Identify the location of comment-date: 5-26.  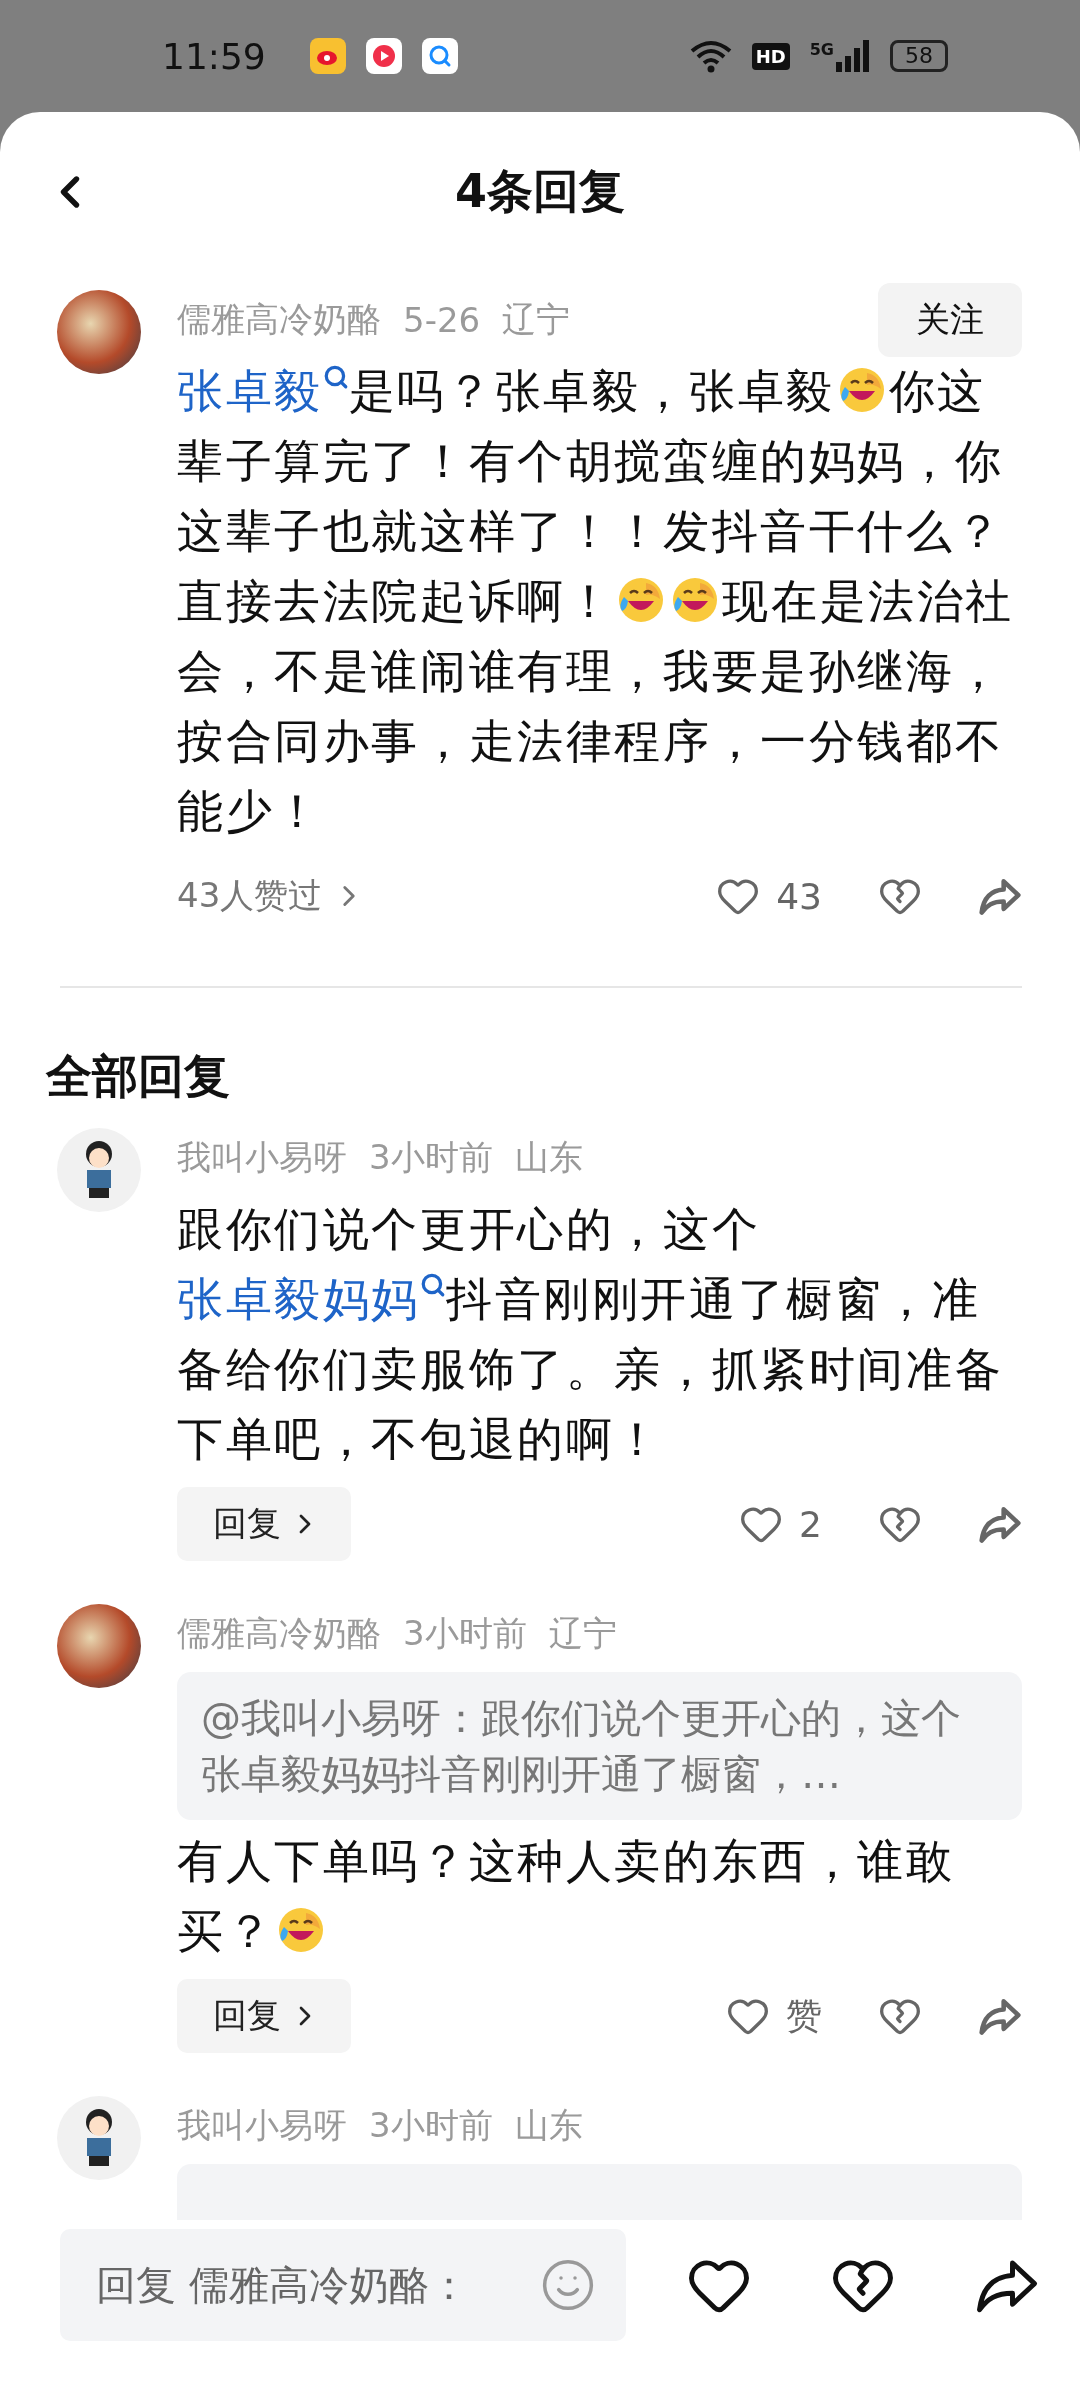
(442, 320).